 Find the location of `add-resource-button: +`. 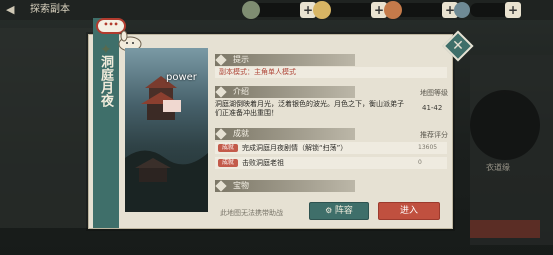

add-resource-button: + is located at coordinates (513, 10).